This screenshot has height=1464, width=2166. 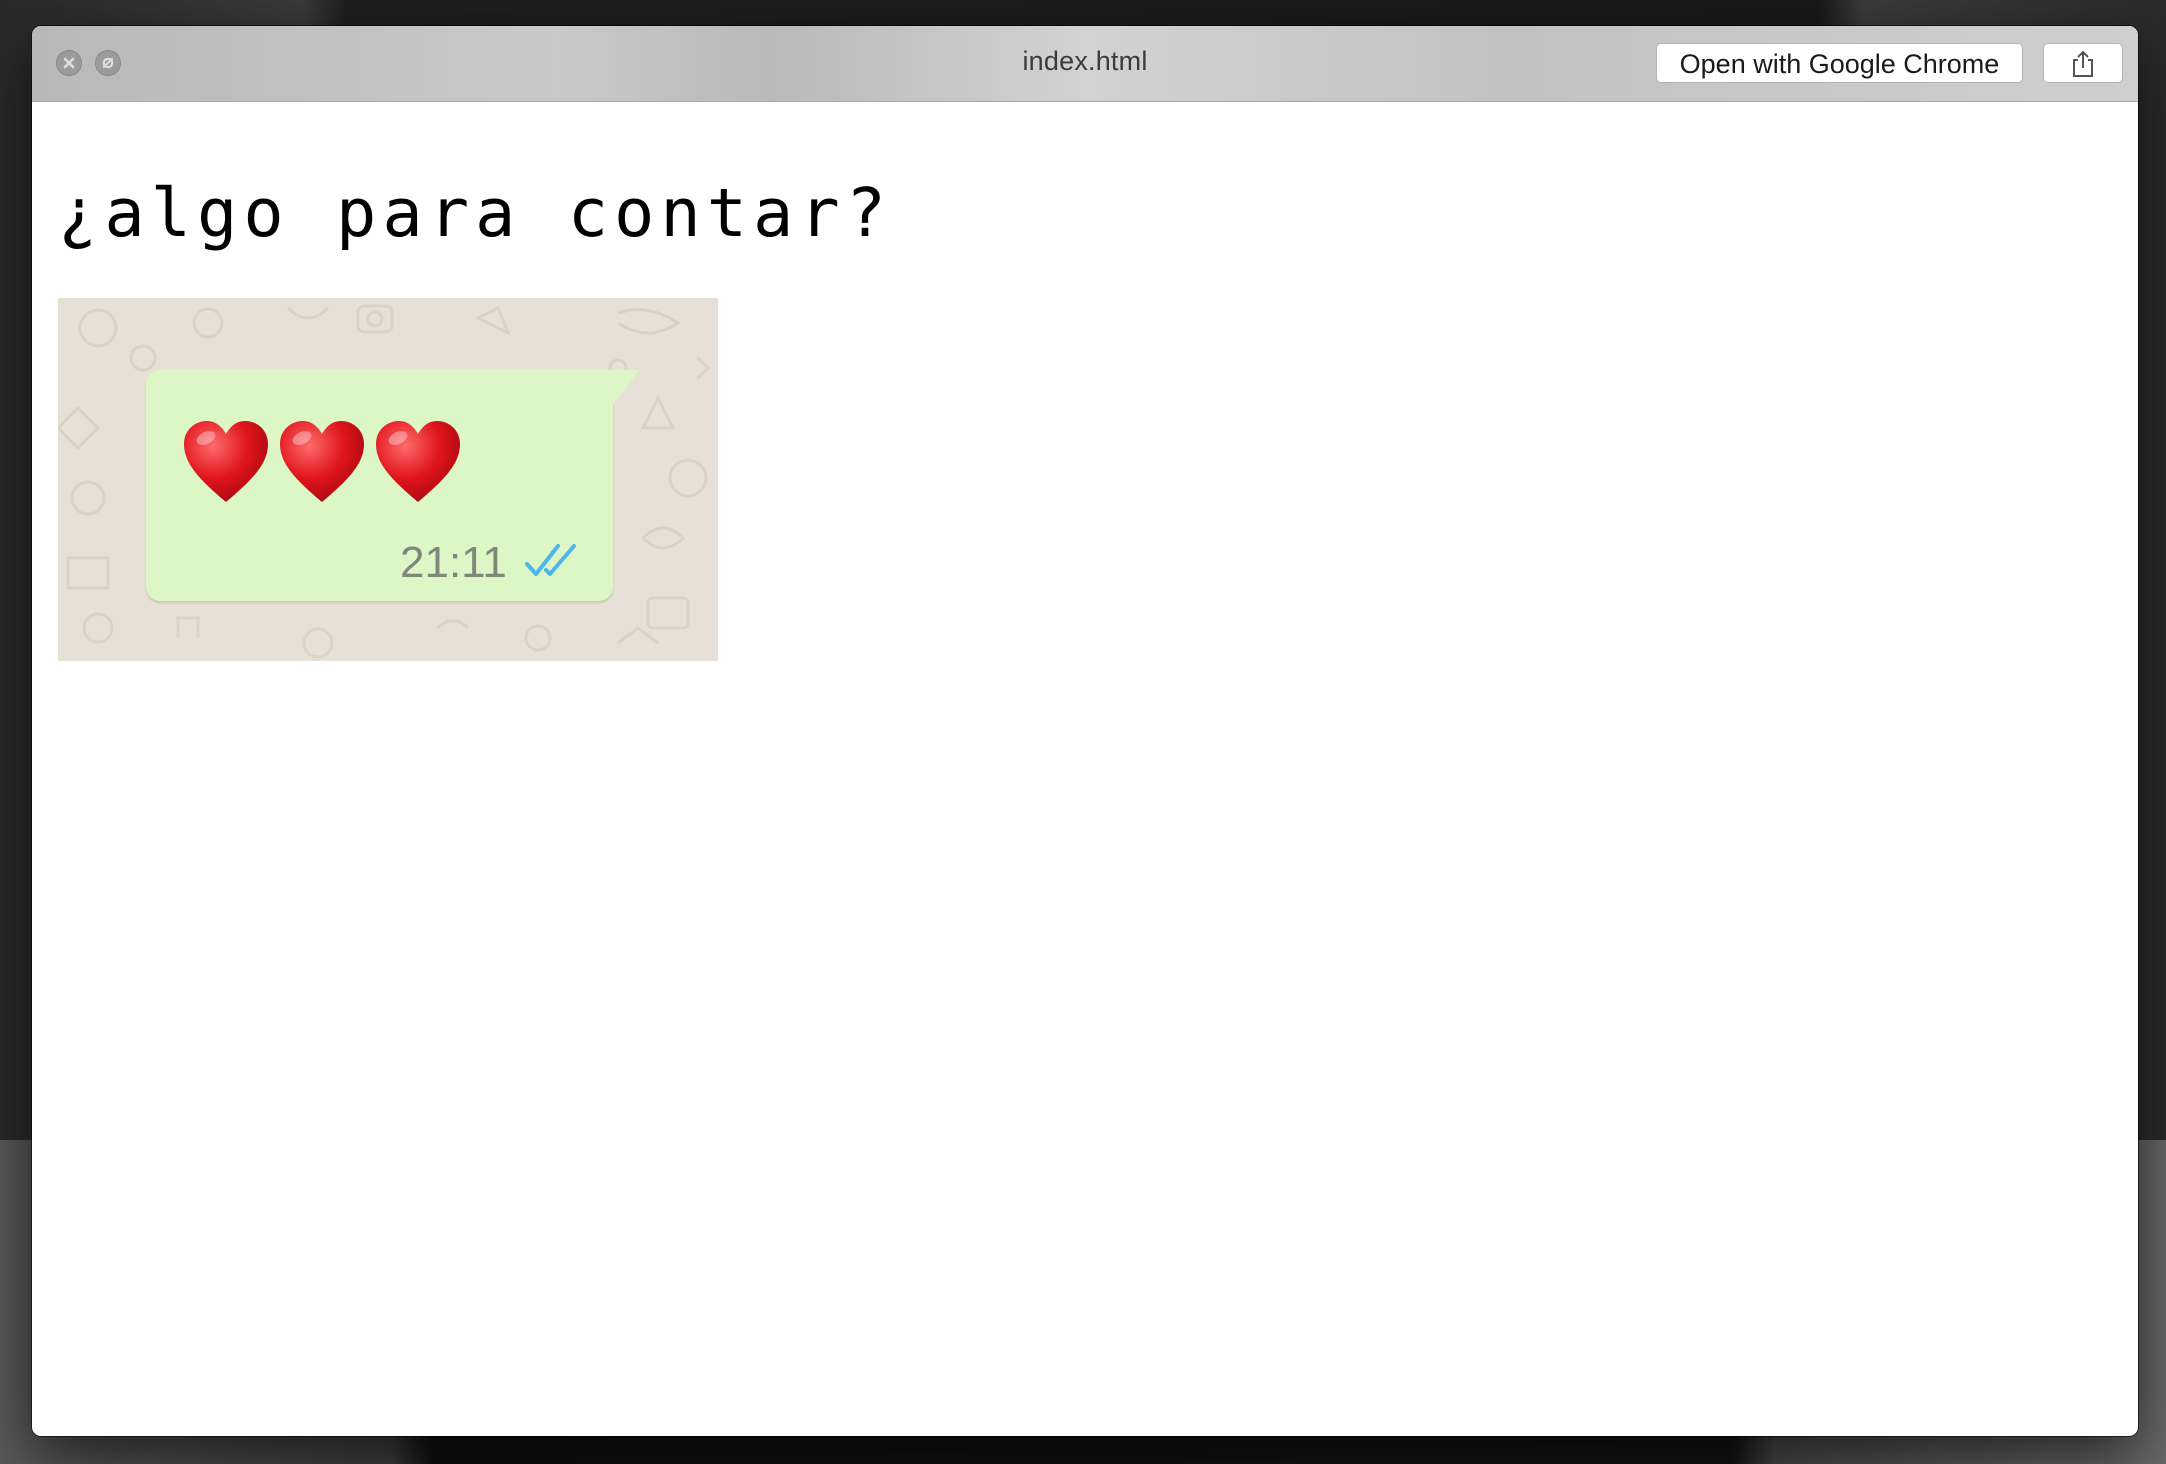 I want to click on double-check-read-icon, so click(x=550, y=560).